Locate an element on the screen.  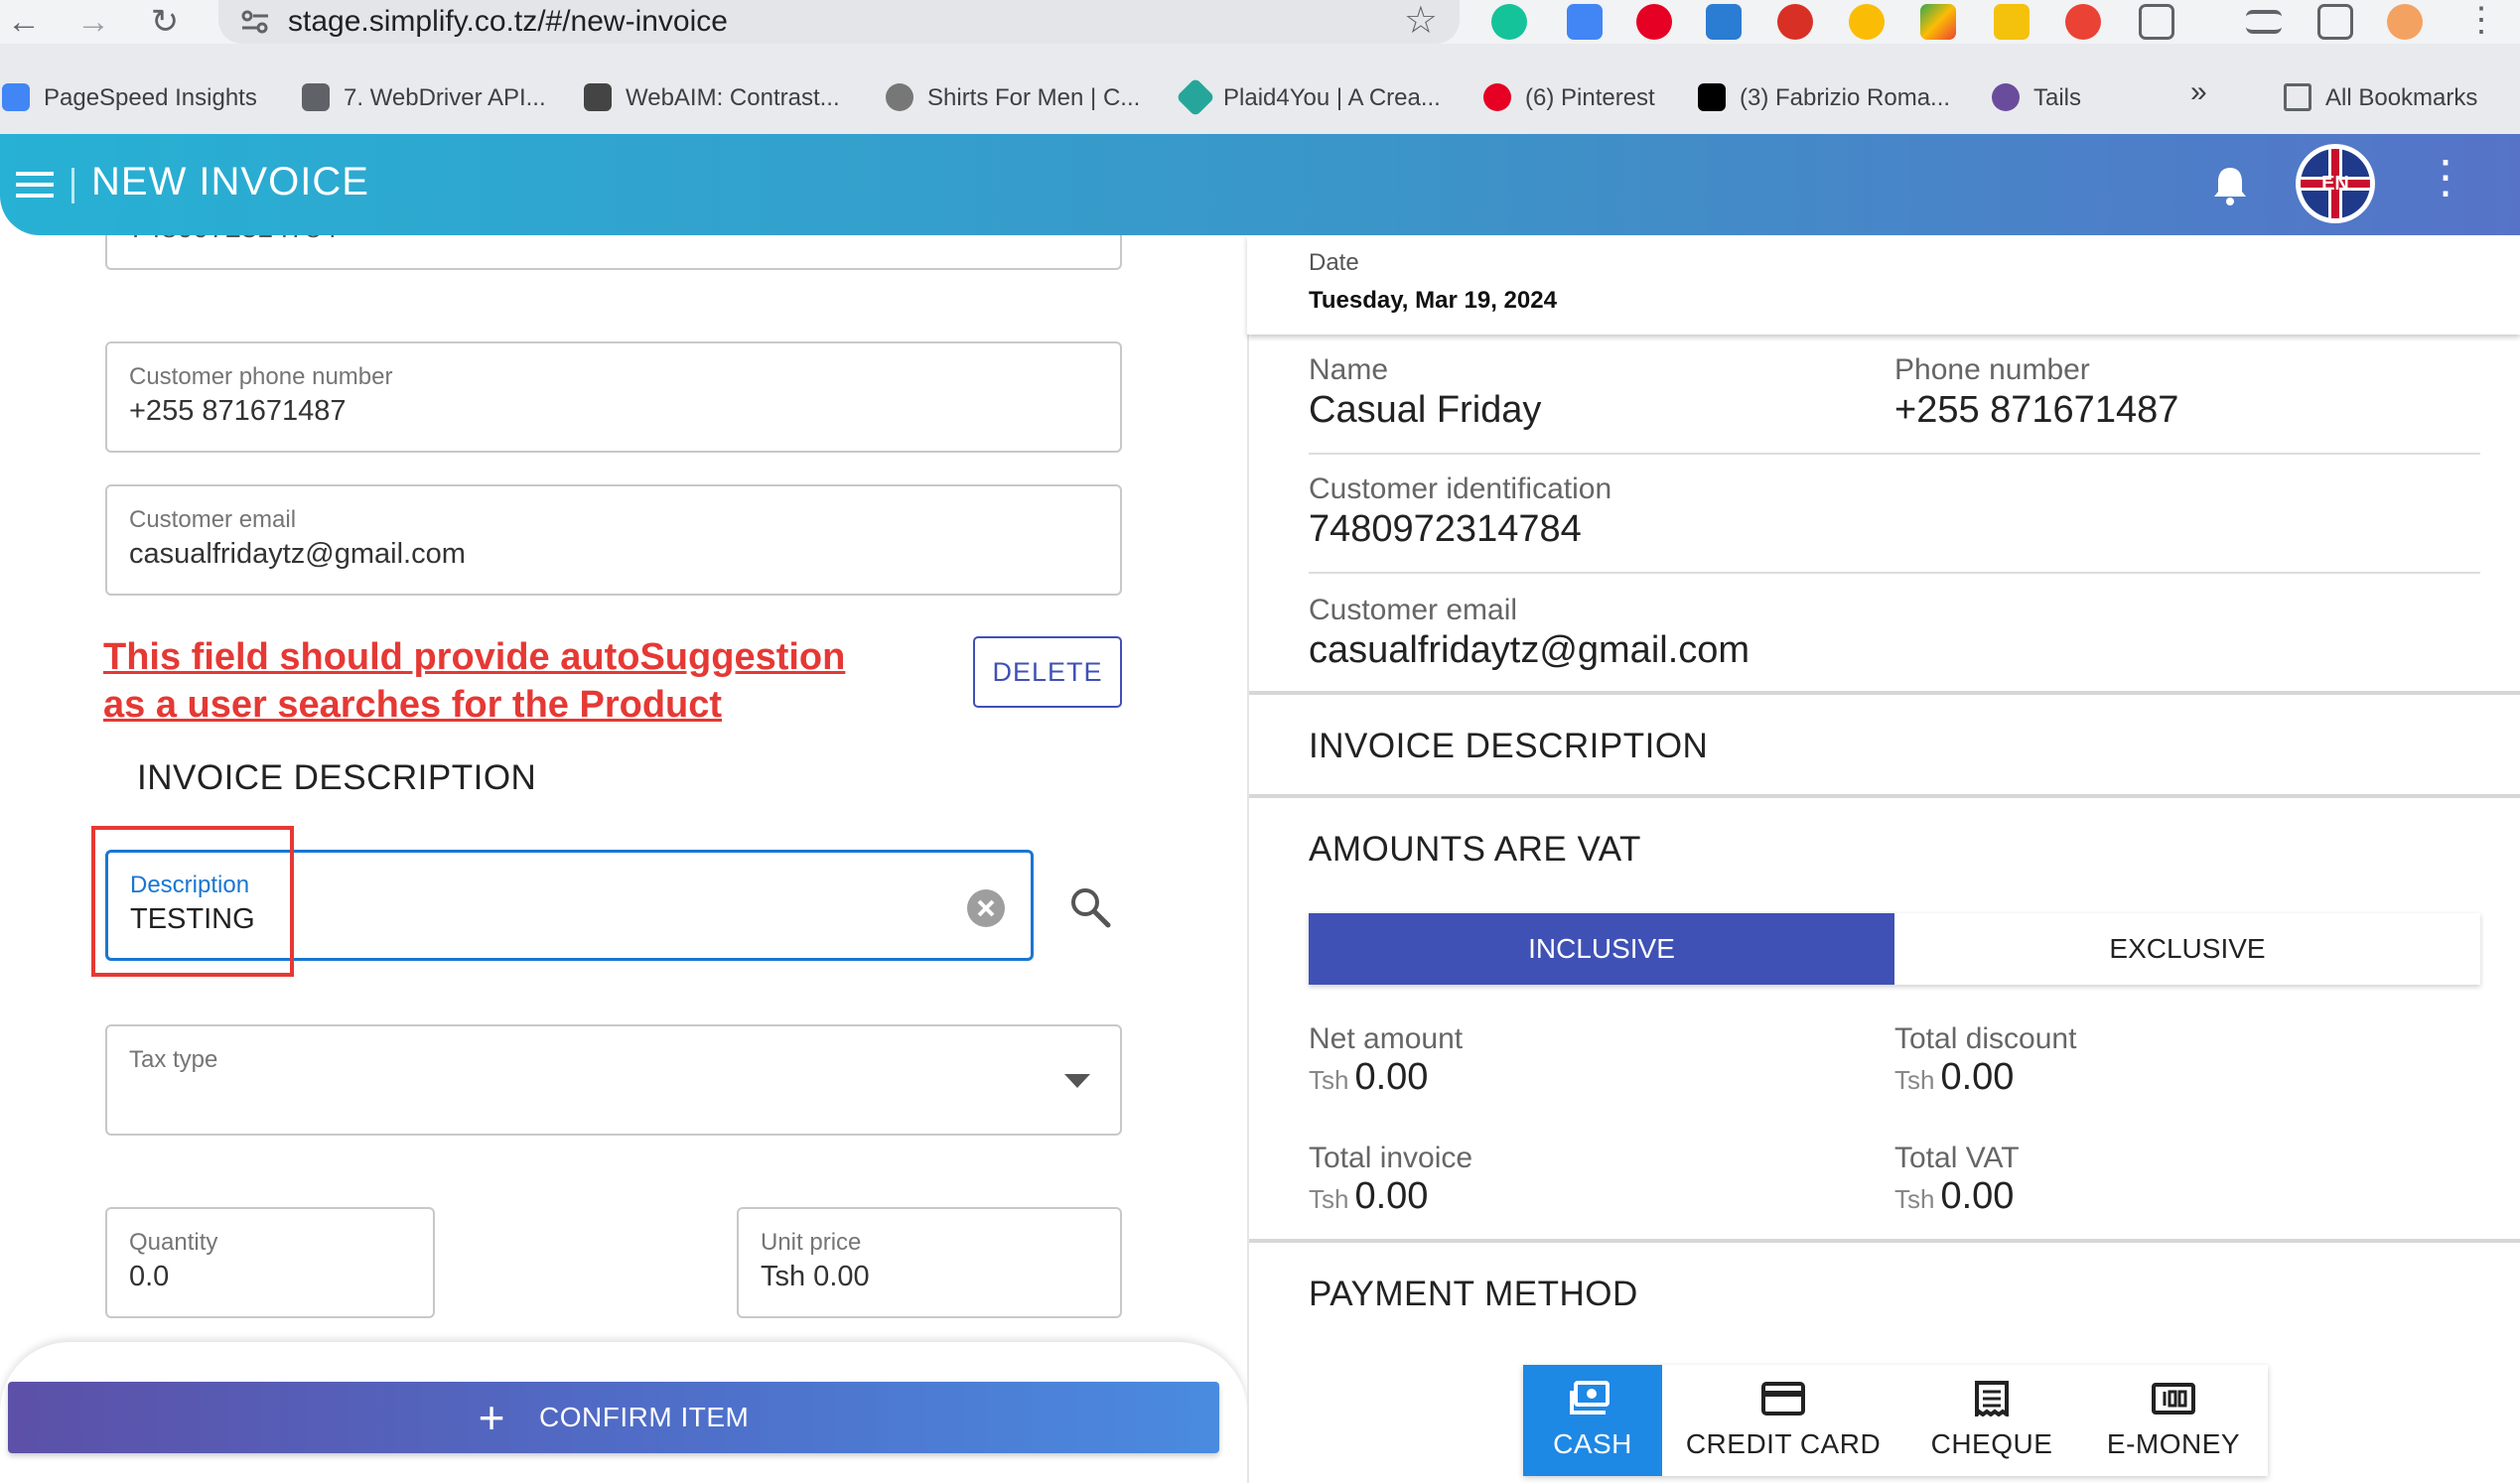
media-control-icon is located at coordinates (2264, 22).